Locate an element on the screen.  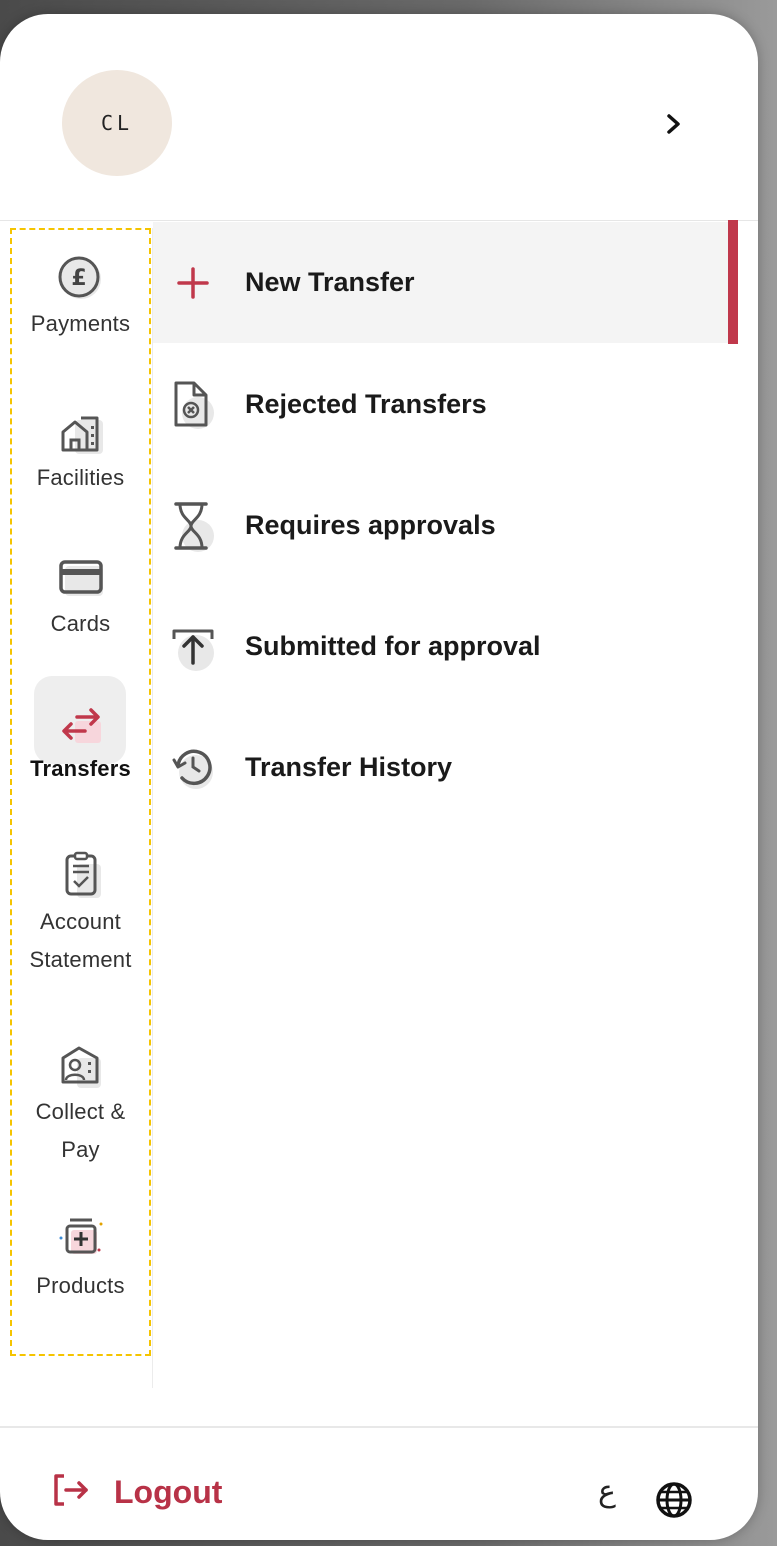
rejected-doc-icon is located at coordinates (193, 405).